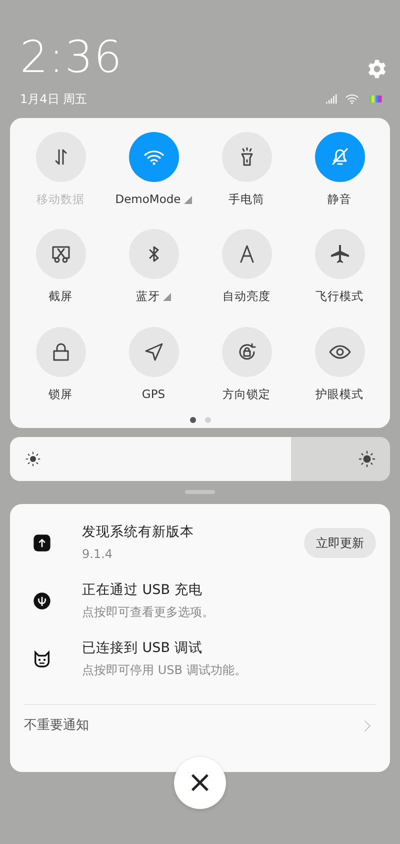 The image size is (400, 844). Describe the element at coordinates (246, 199) in the screenshot. I see `toggle-label: 手电筒` at that location.